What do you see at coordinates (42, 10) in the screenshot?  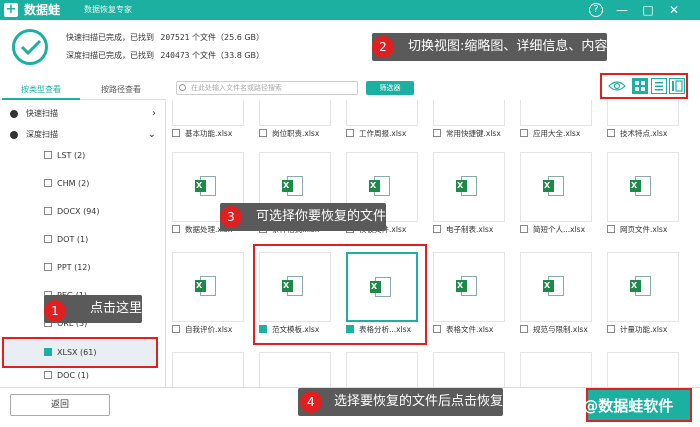 I see `app-name: 数据蛙` at bounding box center [42, 10].